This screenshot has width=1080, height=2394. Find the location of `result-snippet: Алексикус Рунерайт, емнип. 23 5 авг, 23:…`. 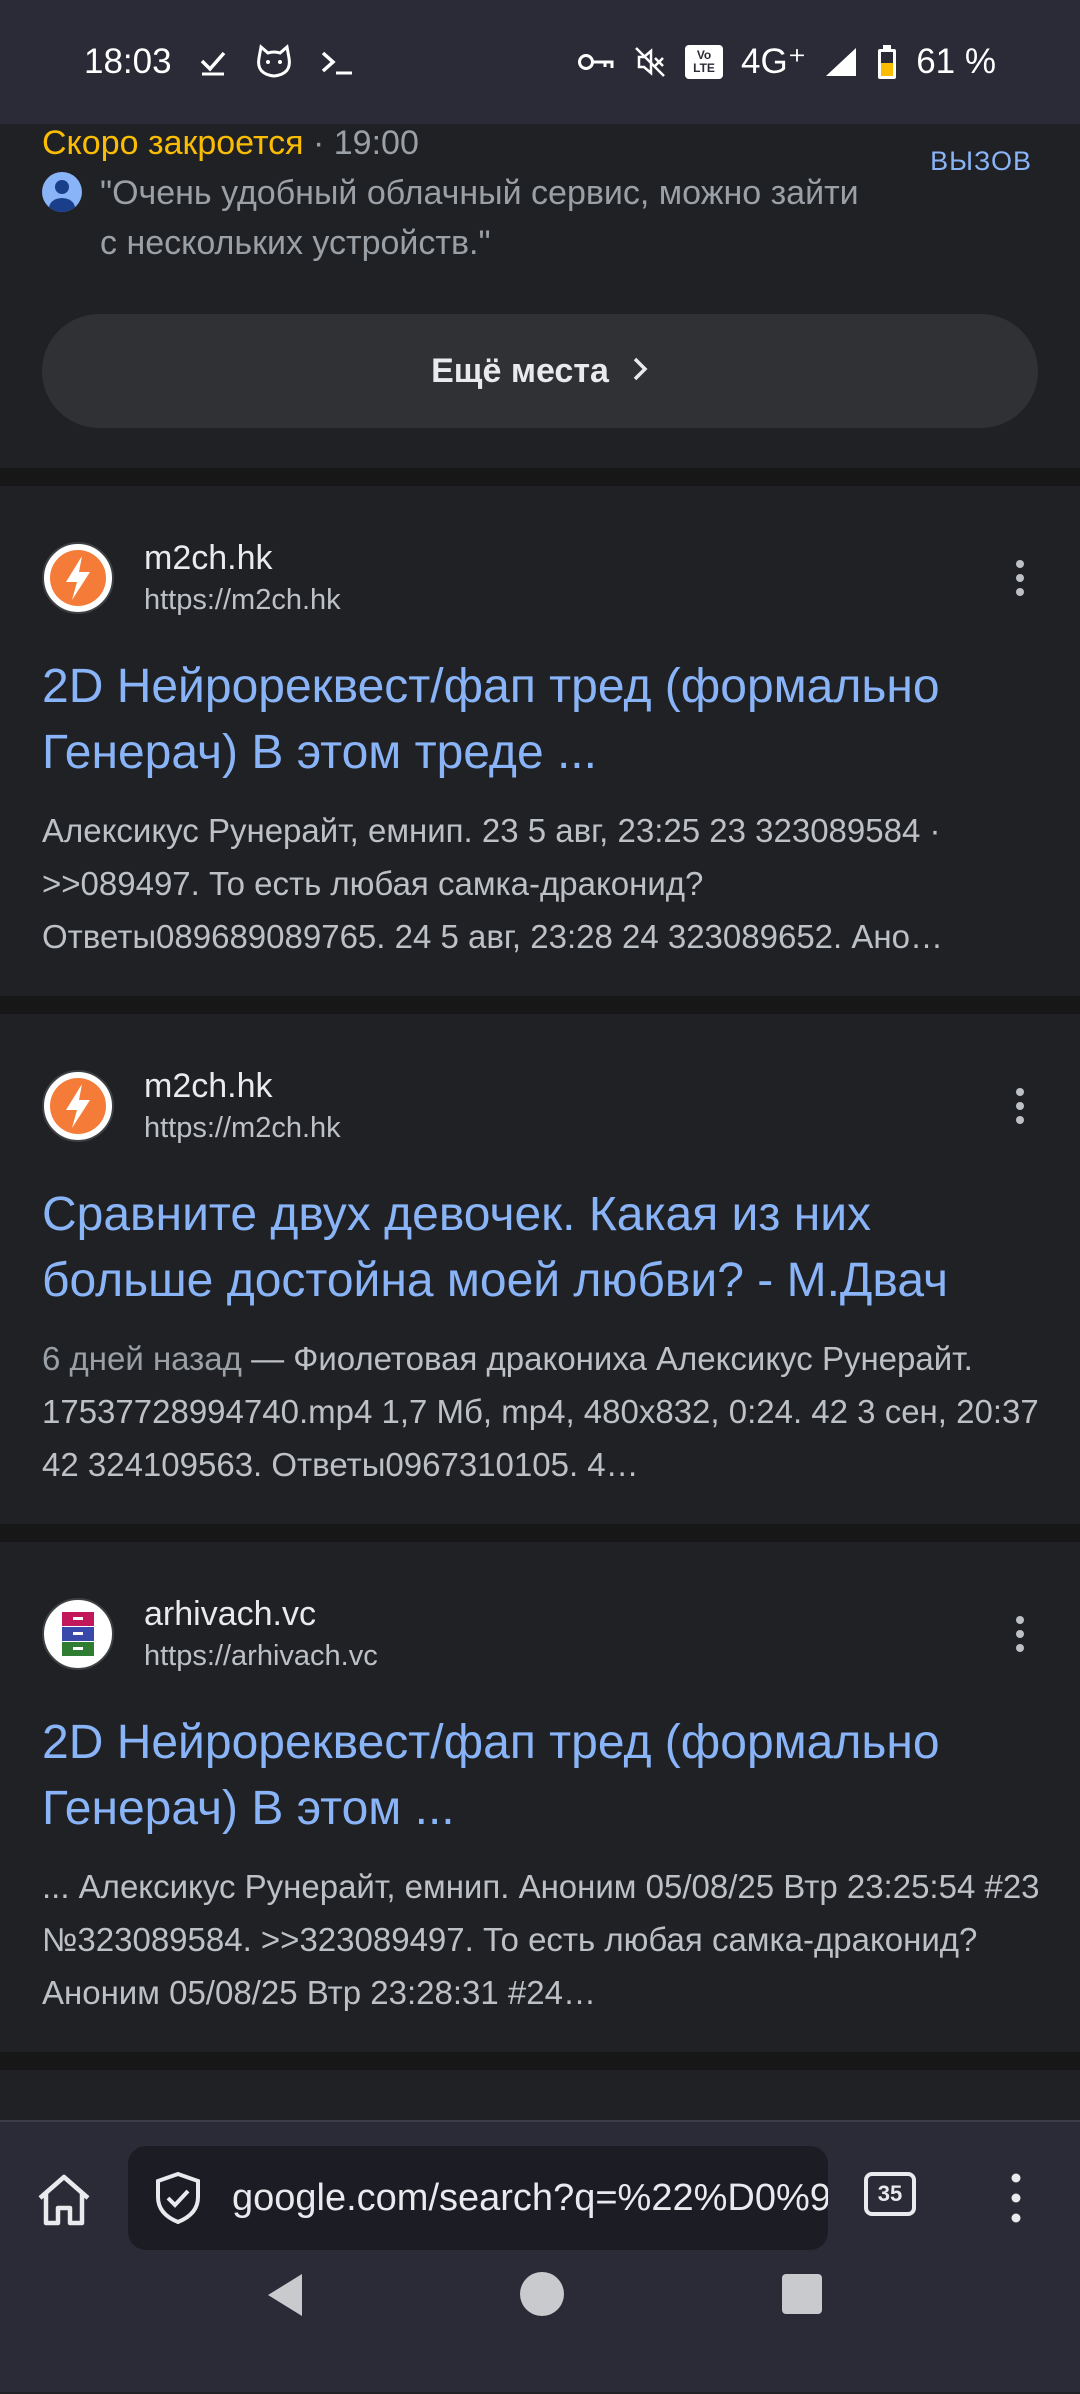

result-snippet: Алексикус Рунерайт, емнип. 23 5 авг, 23:… is located at coordinates (542, 883).